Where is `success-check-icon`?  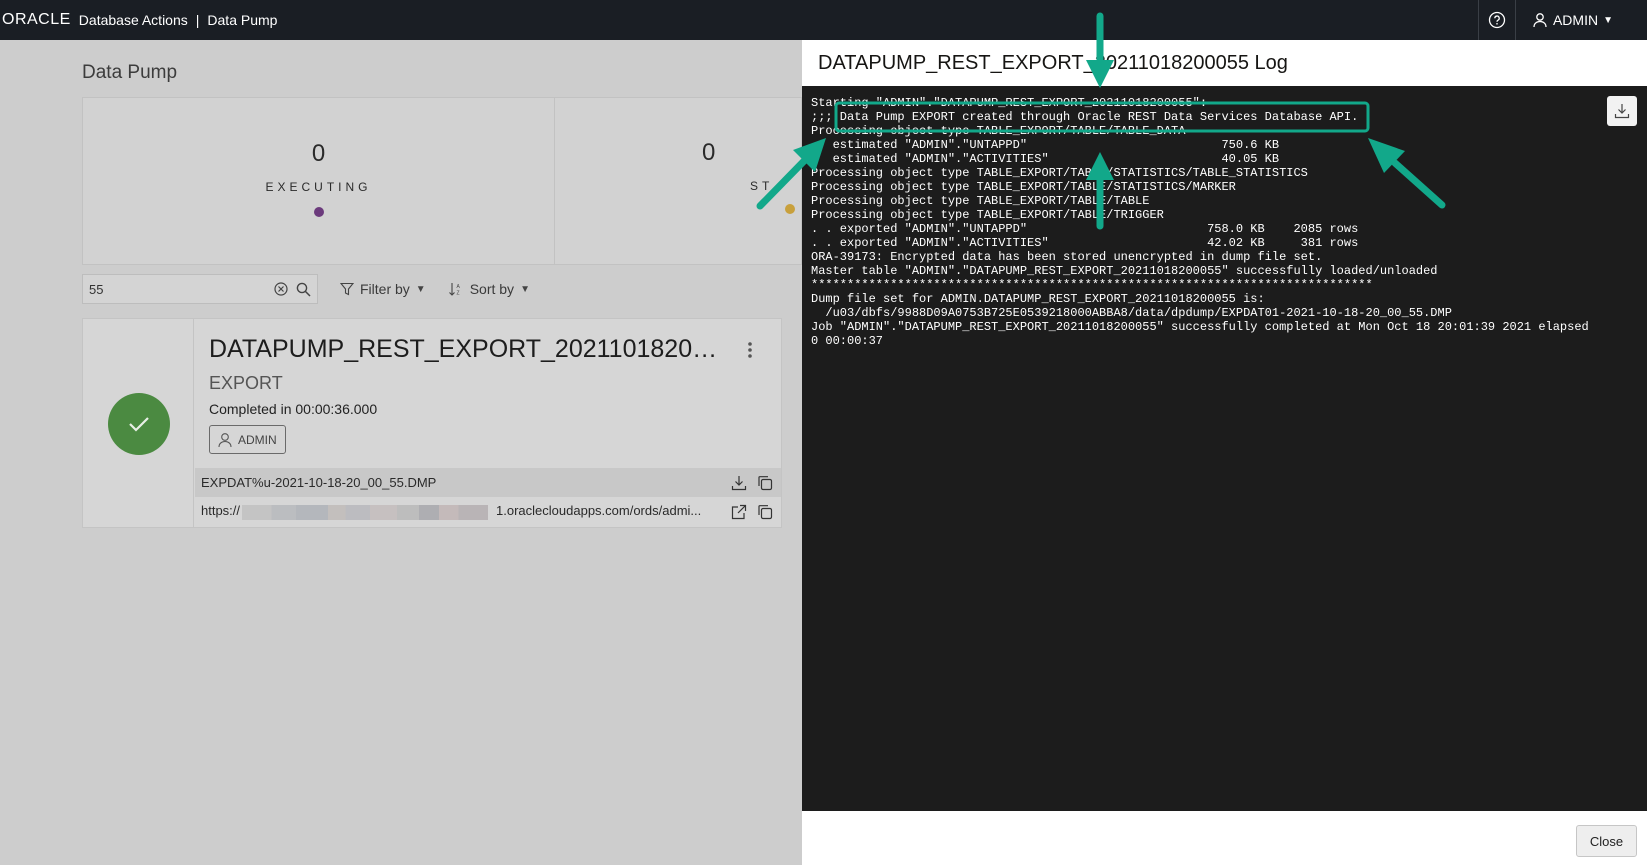 success-check-icon is located at coordinates (139, 424).